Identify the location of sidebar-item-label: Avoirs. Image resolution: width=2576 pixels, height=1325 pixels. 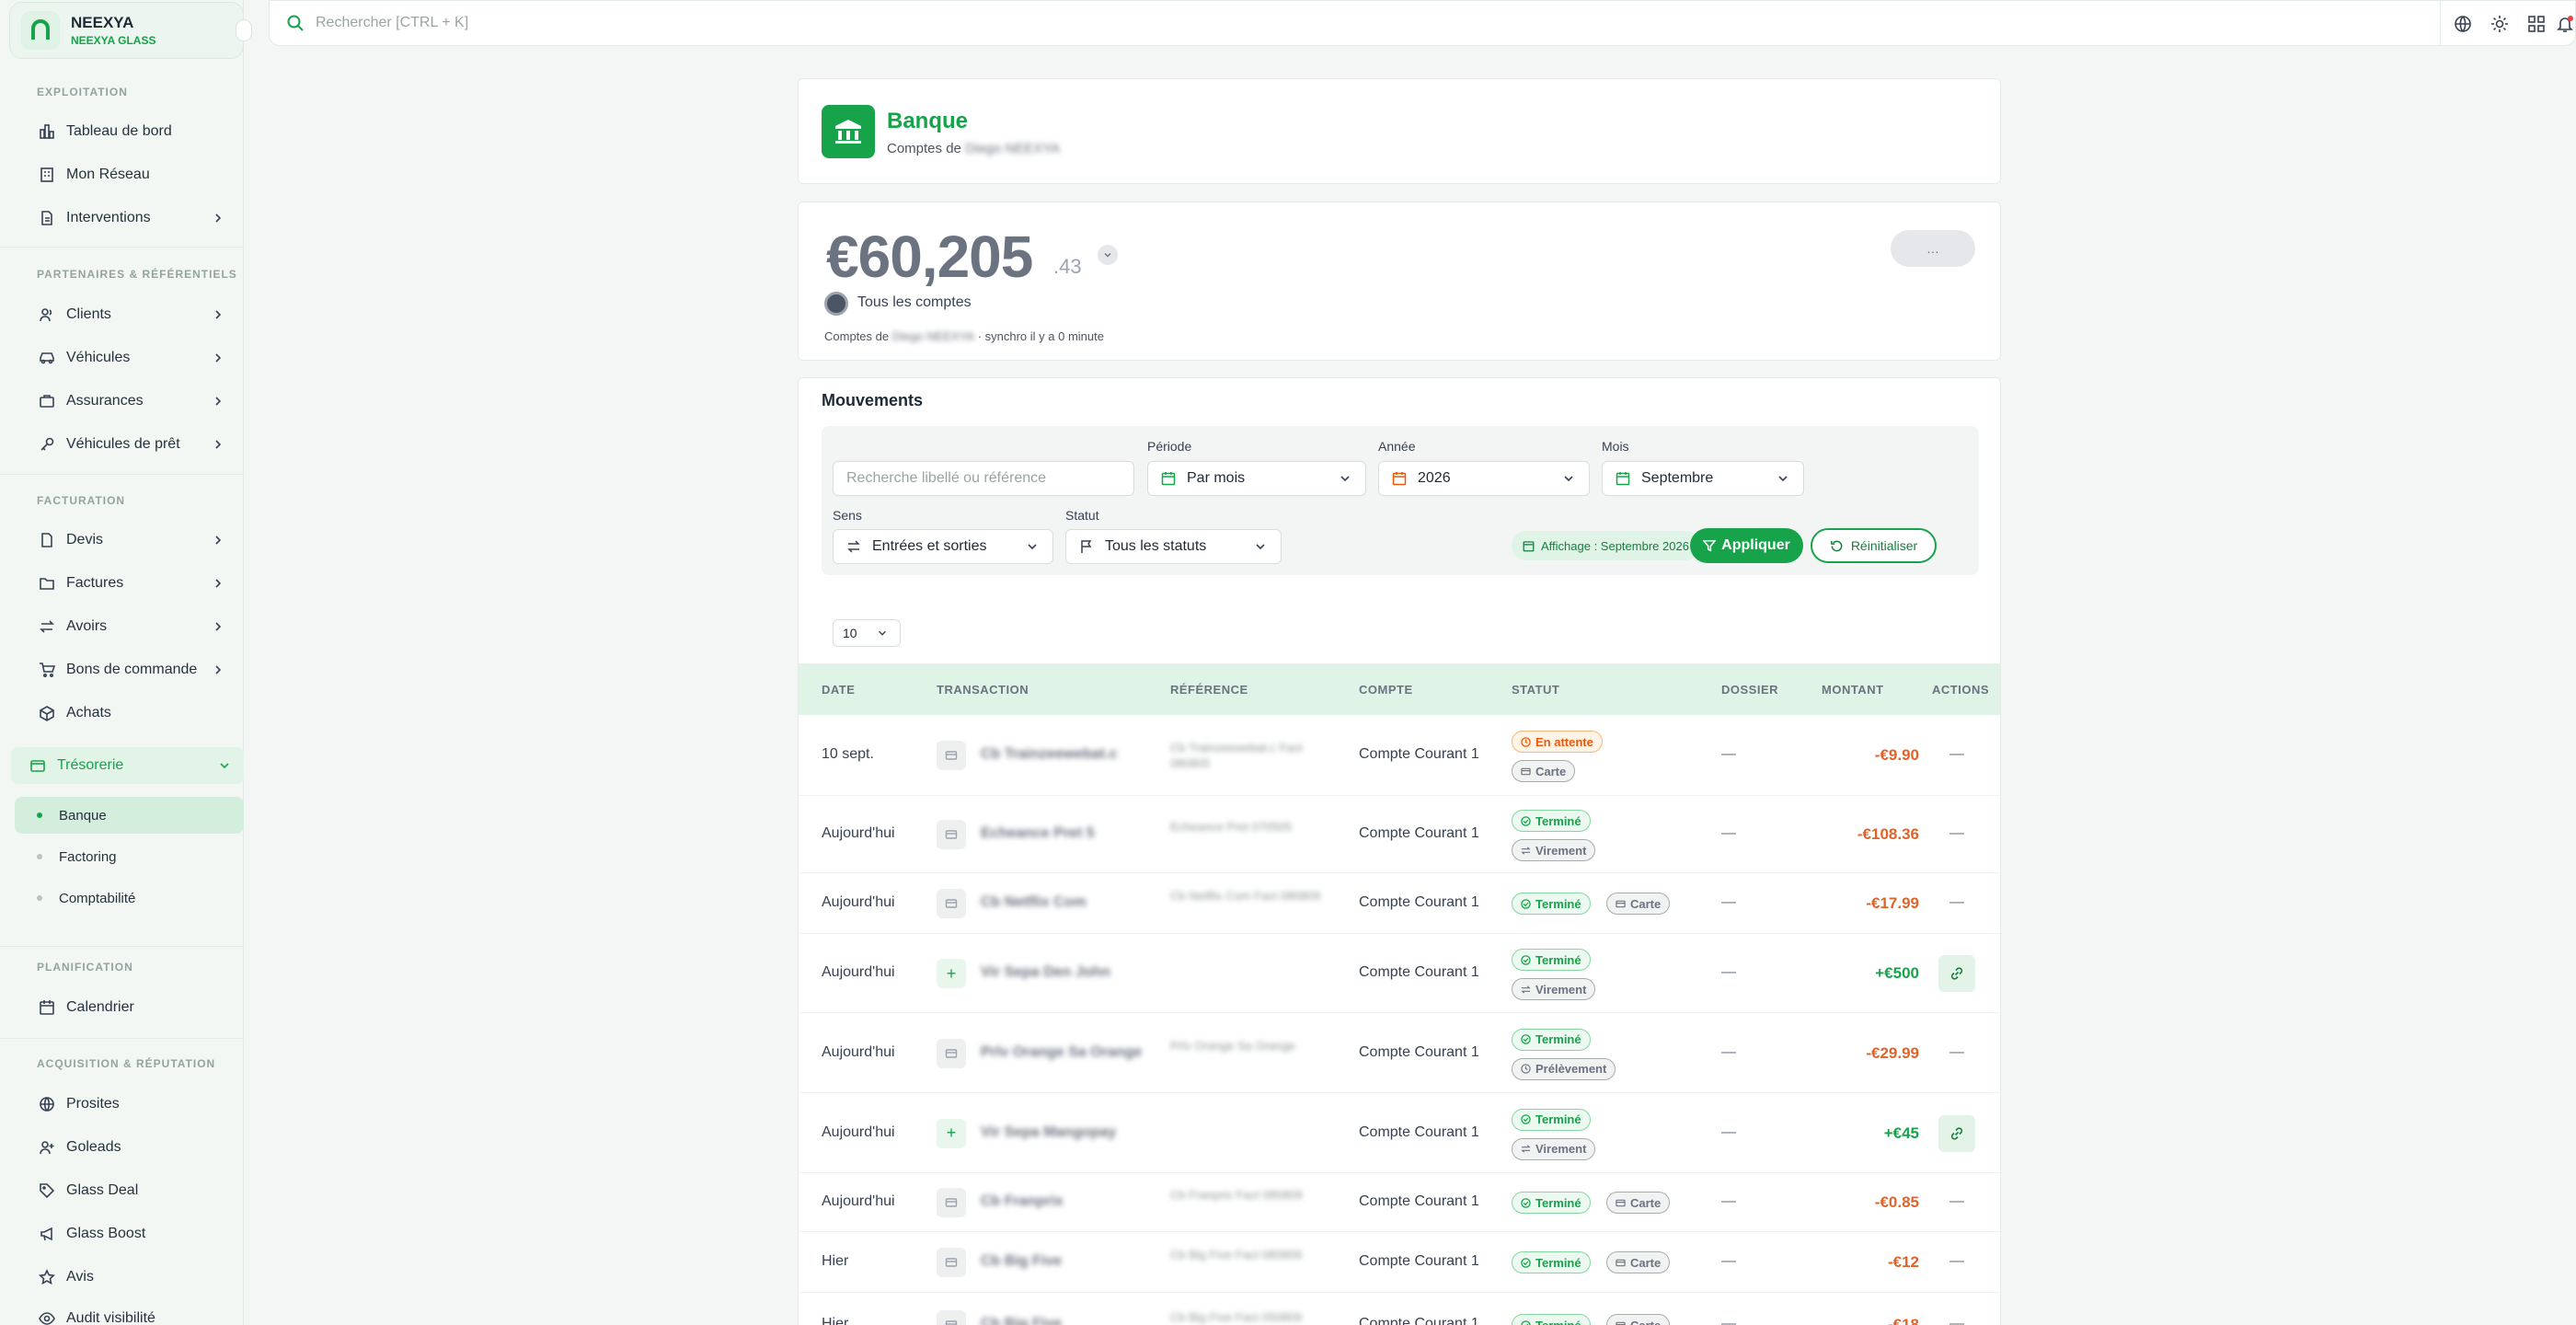
(87, 626).